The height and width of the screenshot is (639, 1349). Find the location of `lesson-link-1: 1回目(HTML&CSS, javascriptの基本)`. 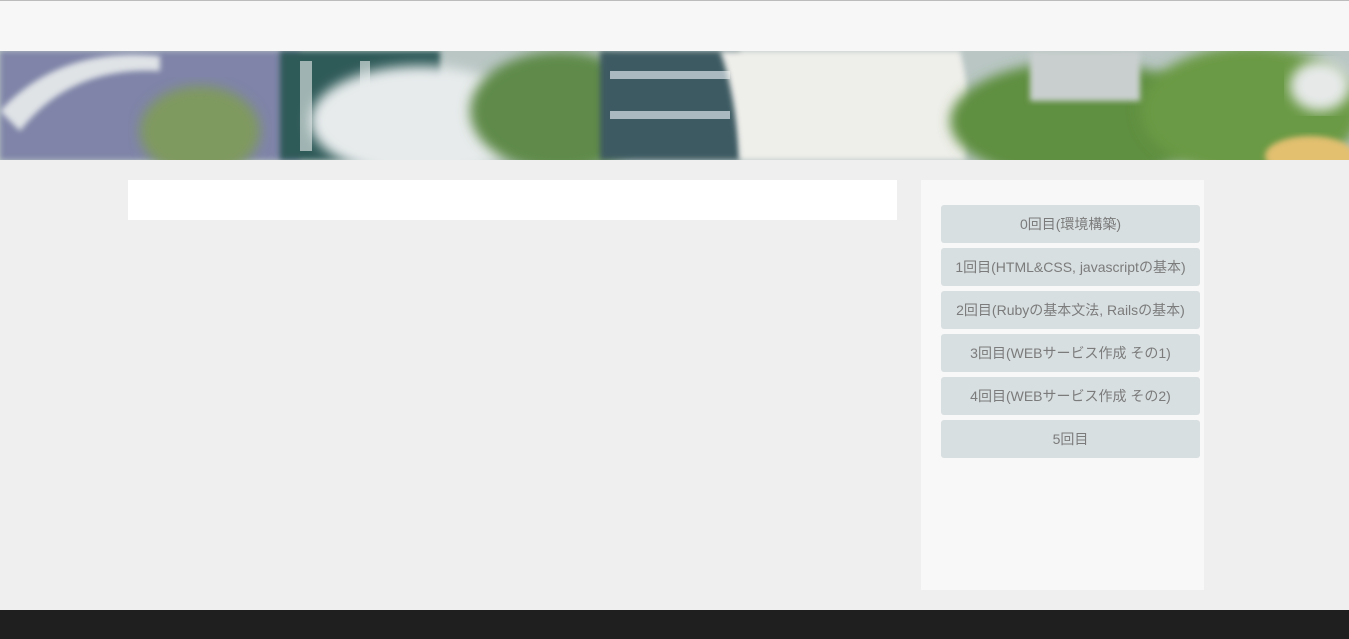

lesson-link-1: 1回目(HTML&CSS, javascriptの基本) is located at coordinates (1070, 267).